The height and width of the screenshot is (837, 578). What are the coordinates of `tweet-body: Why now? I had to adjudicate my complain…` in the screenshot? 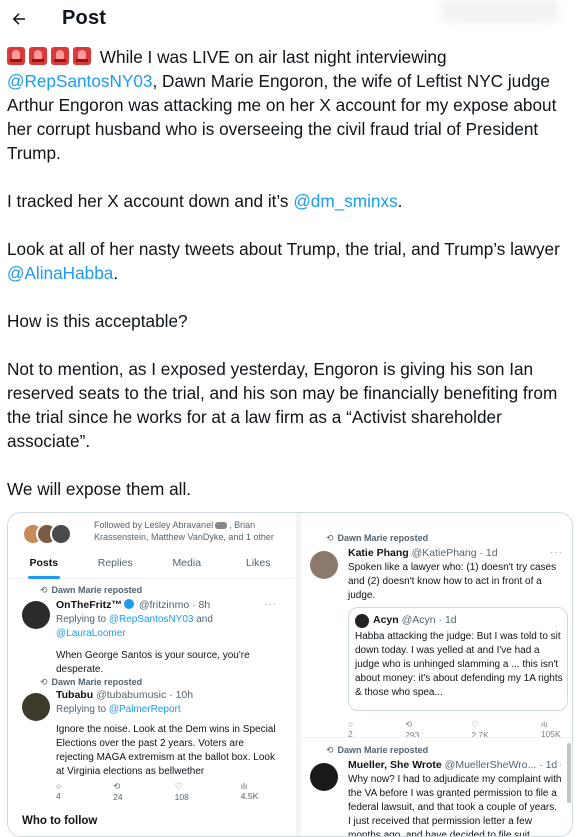 It's located at (455, 805).